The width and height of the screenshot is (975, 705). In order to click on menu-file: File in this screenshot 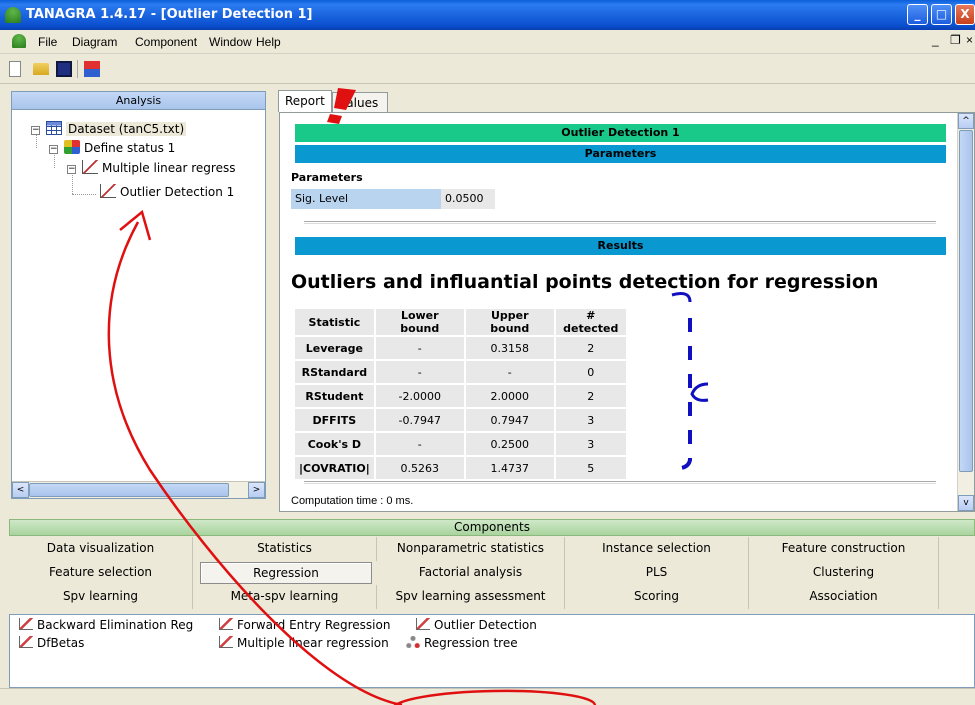, I will do `click(47, 42)`.